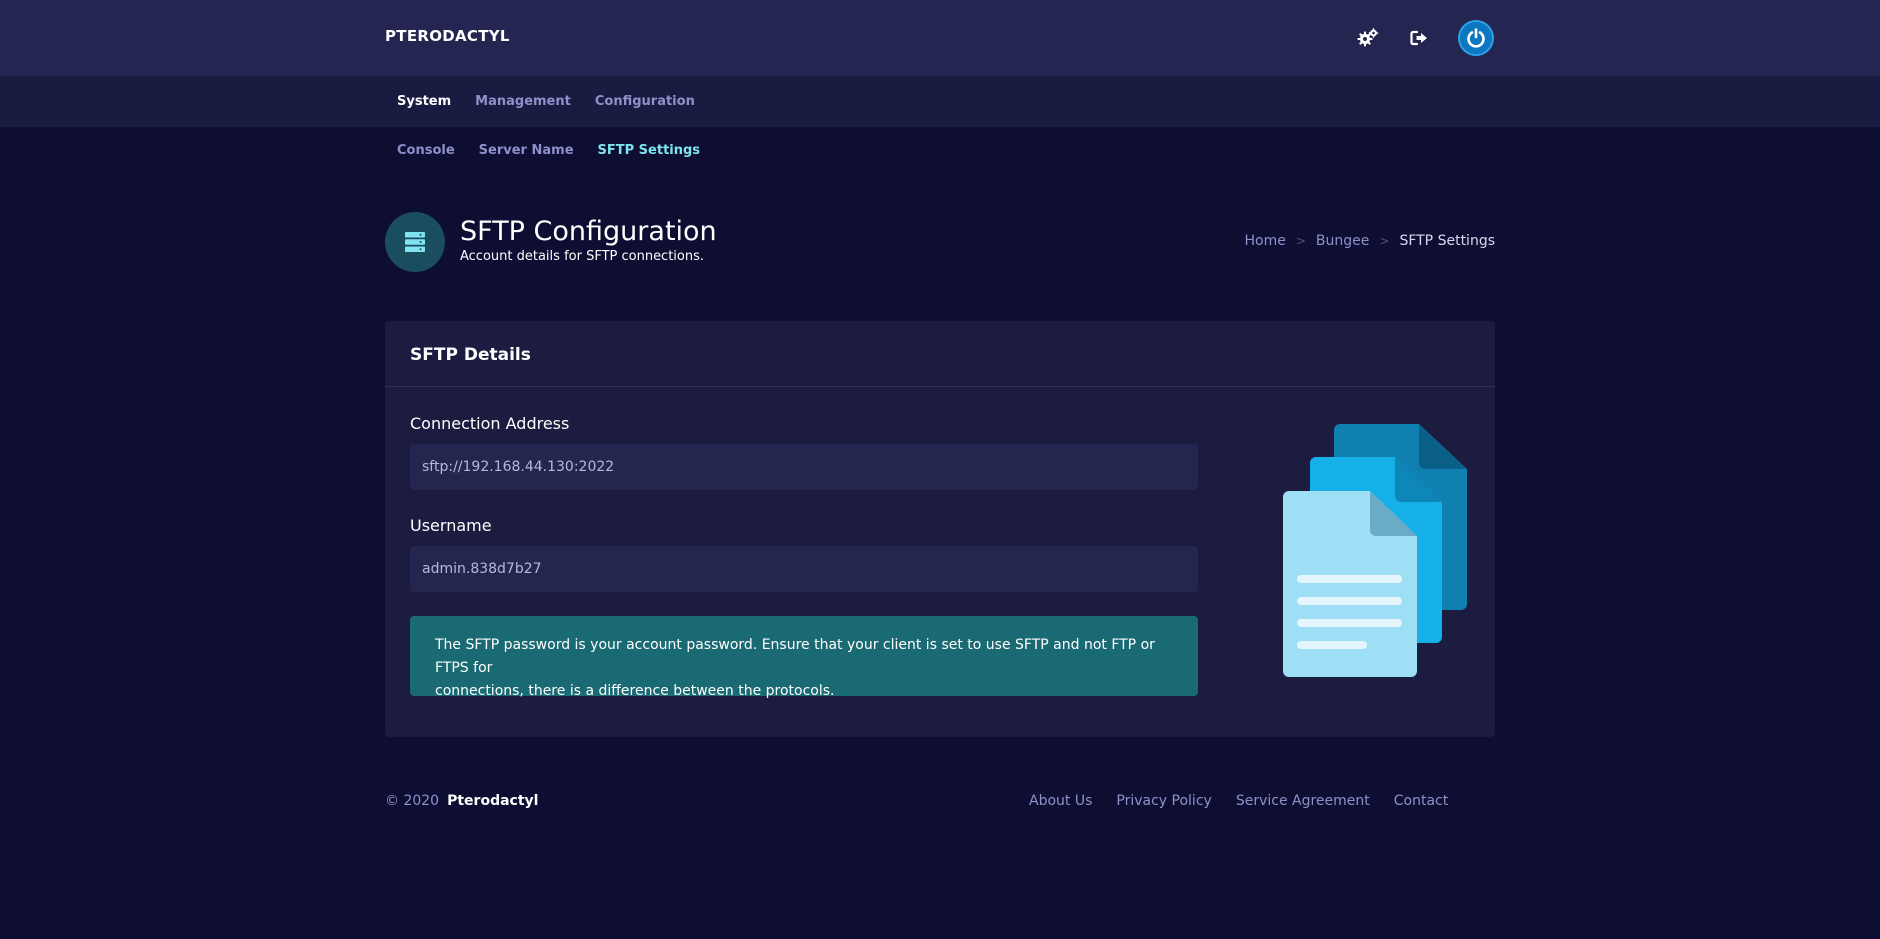  I want to click on footer-link-service-agreement: Service Agreement, so click(1303, 801).